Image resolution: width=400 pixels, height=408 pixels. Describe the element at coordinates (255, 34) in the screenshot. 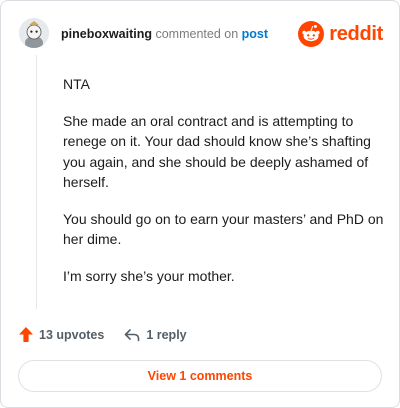

I see `post-link: post` at that location.